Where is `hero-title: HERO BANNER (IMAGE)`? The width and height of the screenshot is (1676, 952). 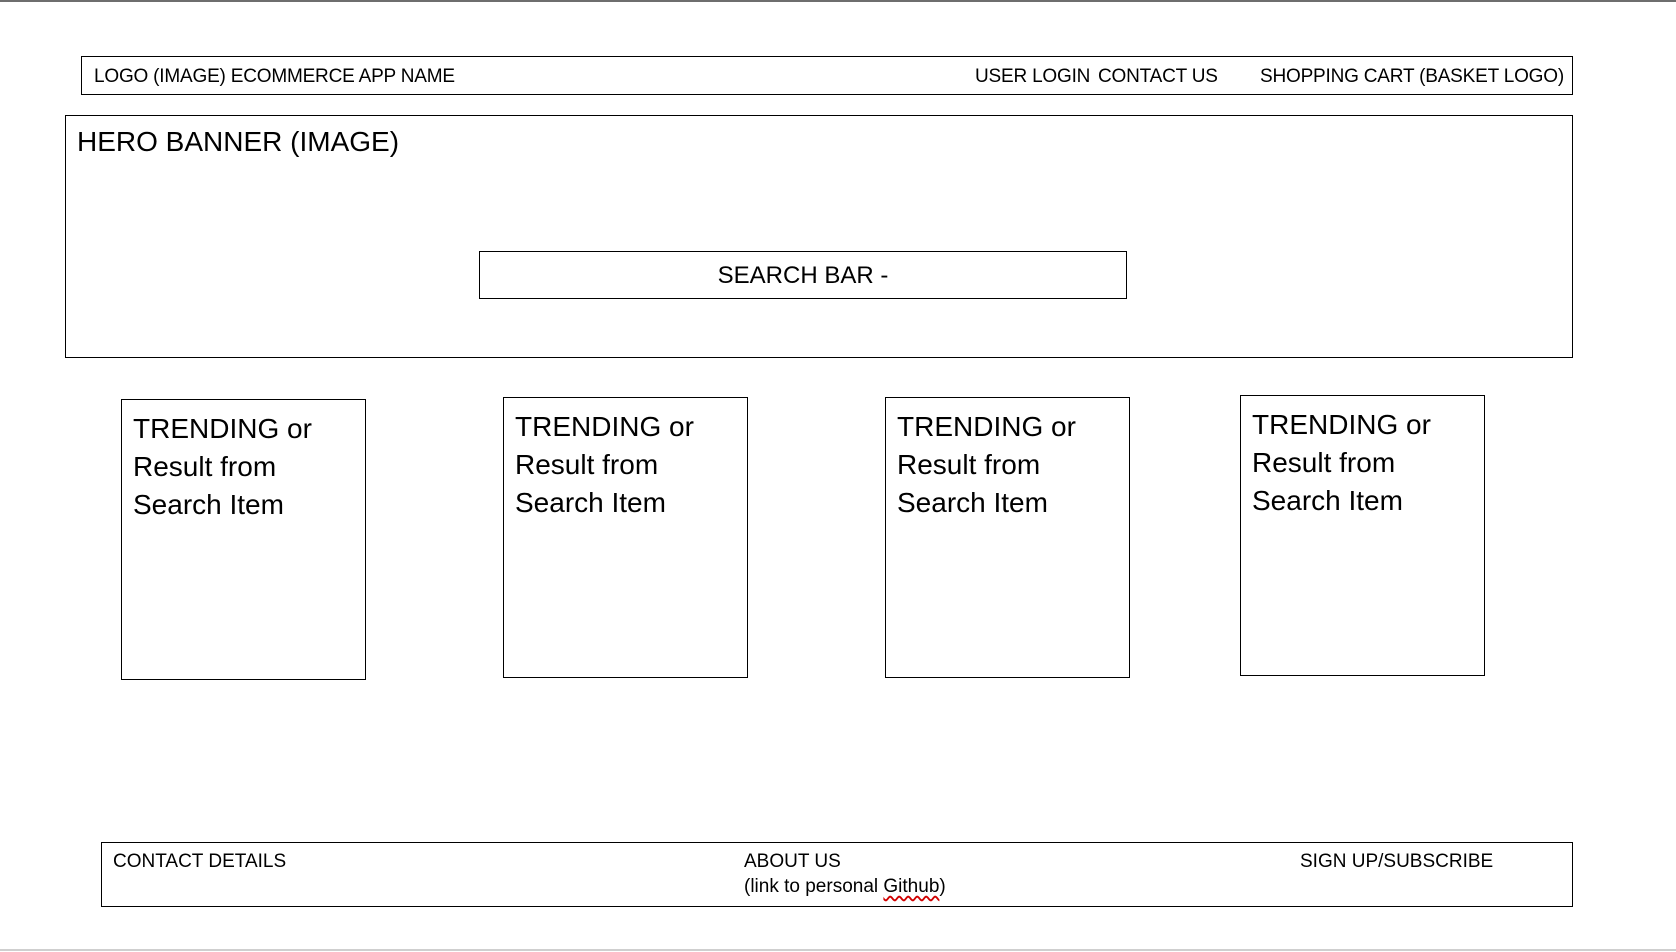 hero-title: HERO BANNER (IMAGE) is located at coordinates (238, 141).